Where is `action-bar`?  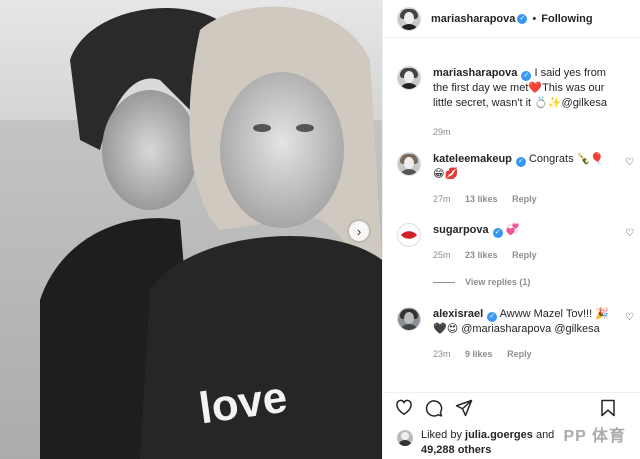
action-bar is located at coordinates (511, 407).